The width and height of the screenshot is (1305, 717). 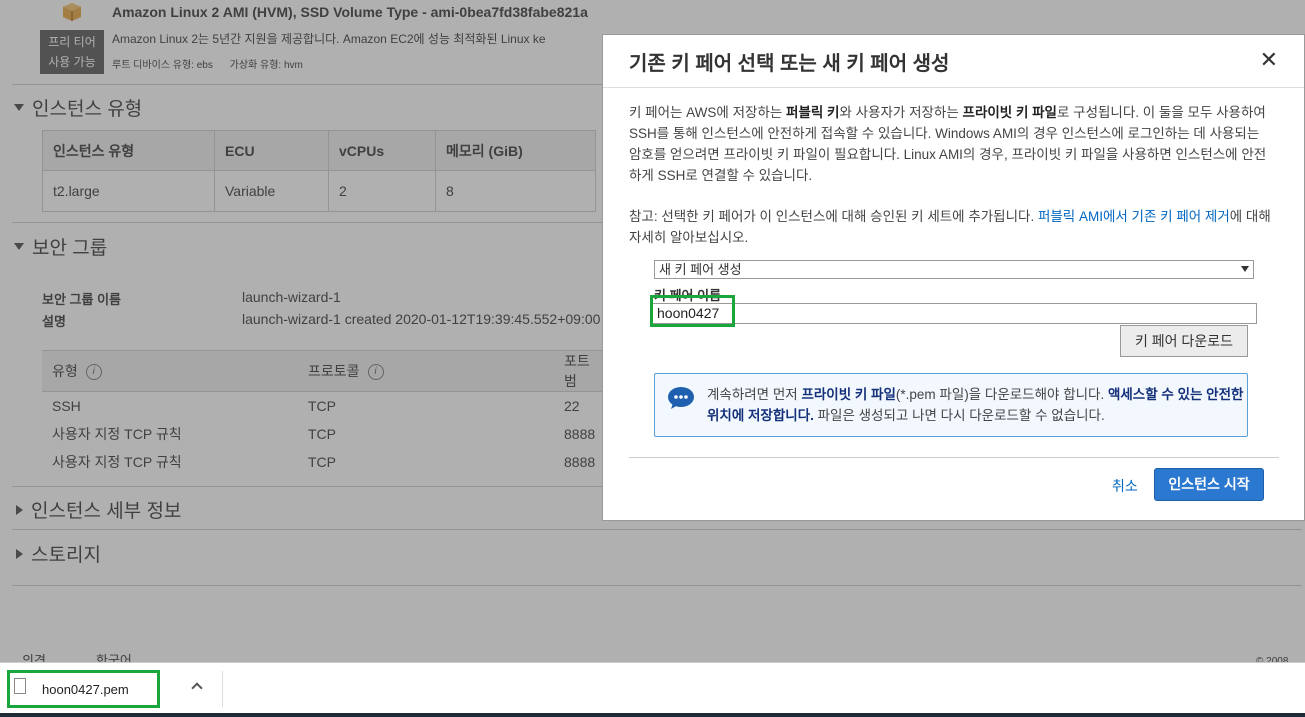 What do you see at coordinates (789, 64) in the screenshot?
I see `dialog-title: 기존 키 페어 선택 또는 새 키 페어 생성` at bounding box center [789, 64].